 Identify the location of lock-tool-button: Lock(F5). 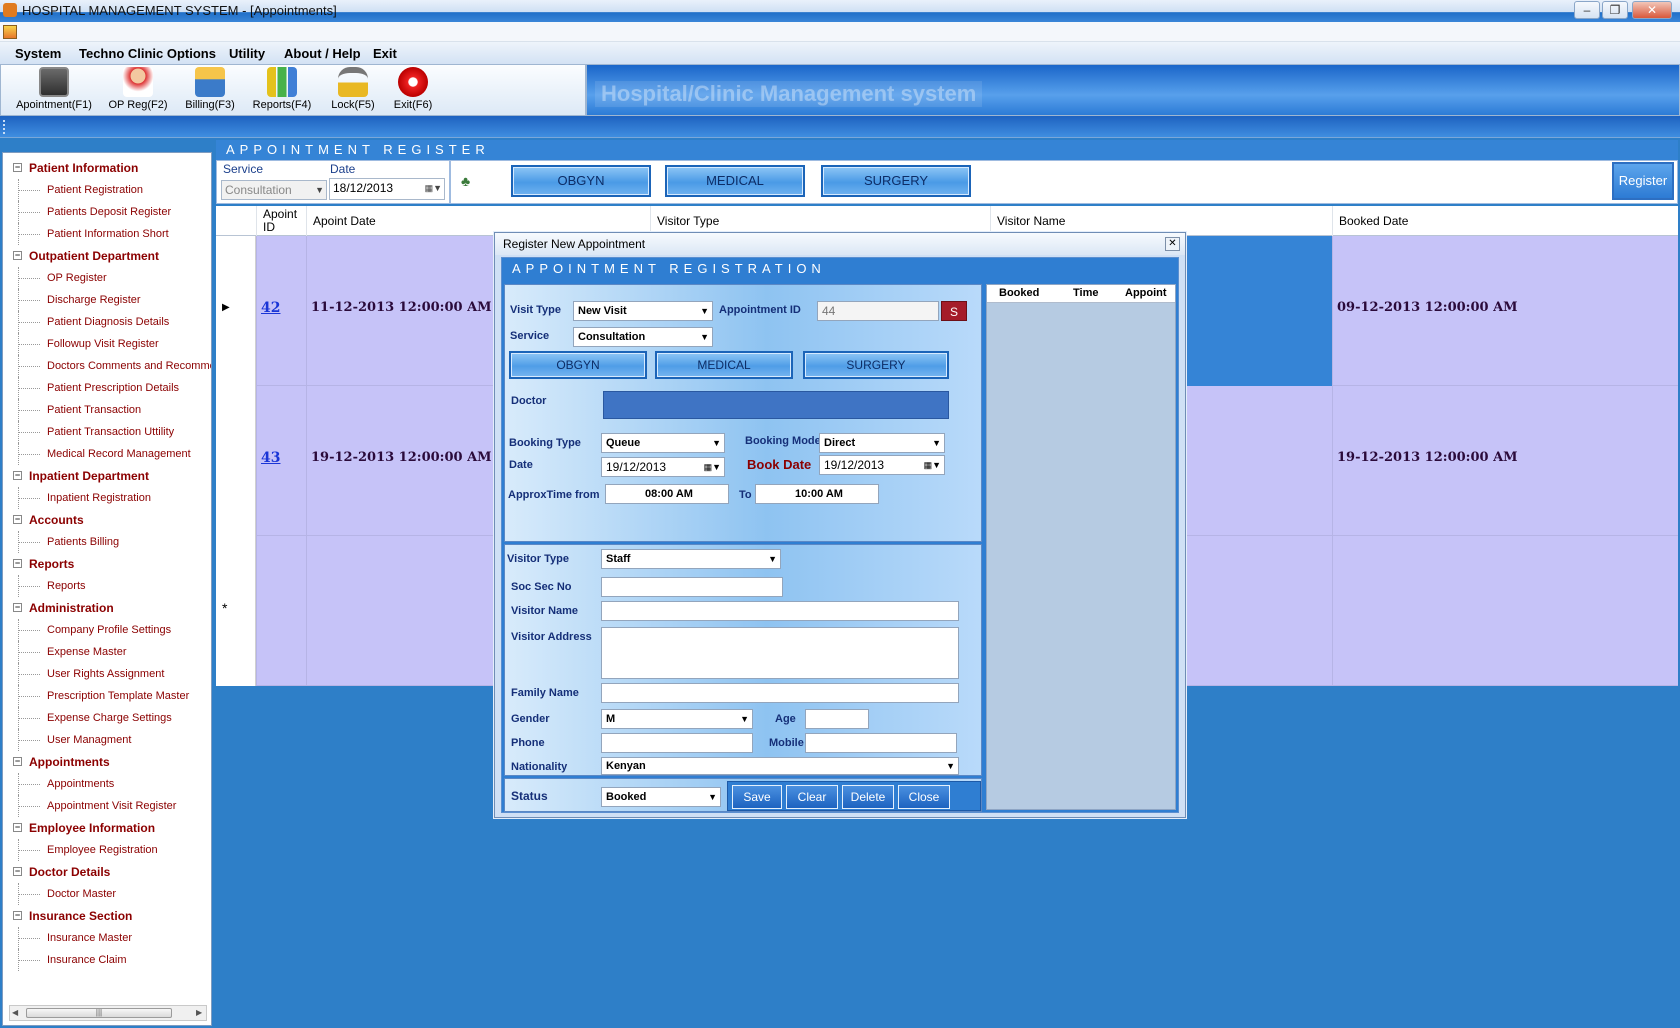
(353, 91).